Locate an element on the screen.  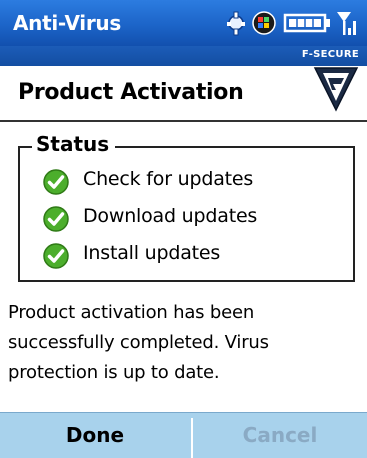
page-header: Product Activation is located at coordinates (183, 94).